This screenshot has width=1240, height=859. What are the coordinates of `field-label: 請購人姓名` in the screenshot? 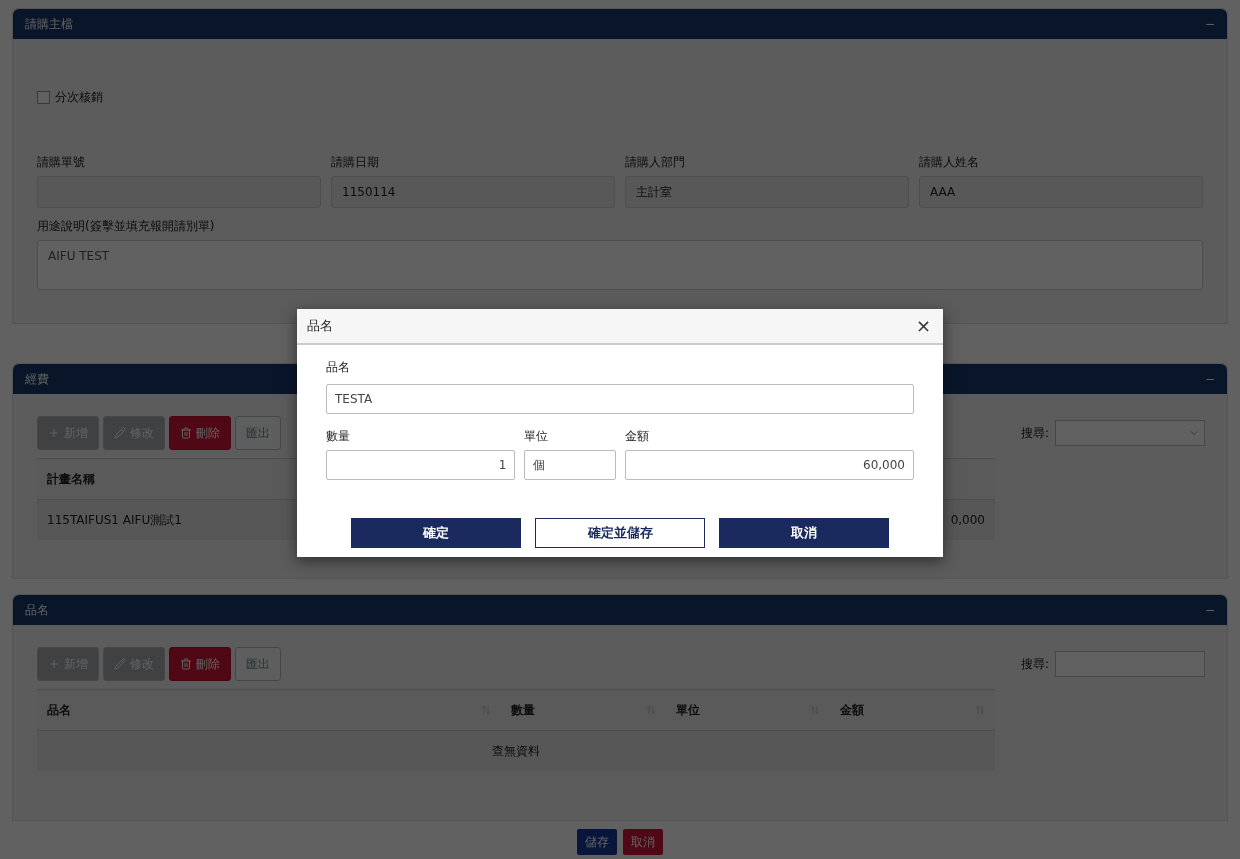 It's located at (949, 162).